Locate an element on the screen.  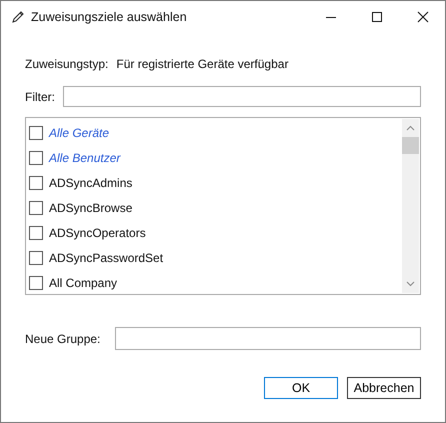
list-item-label: Alle Benutzer is located at coordinates (84, 157).